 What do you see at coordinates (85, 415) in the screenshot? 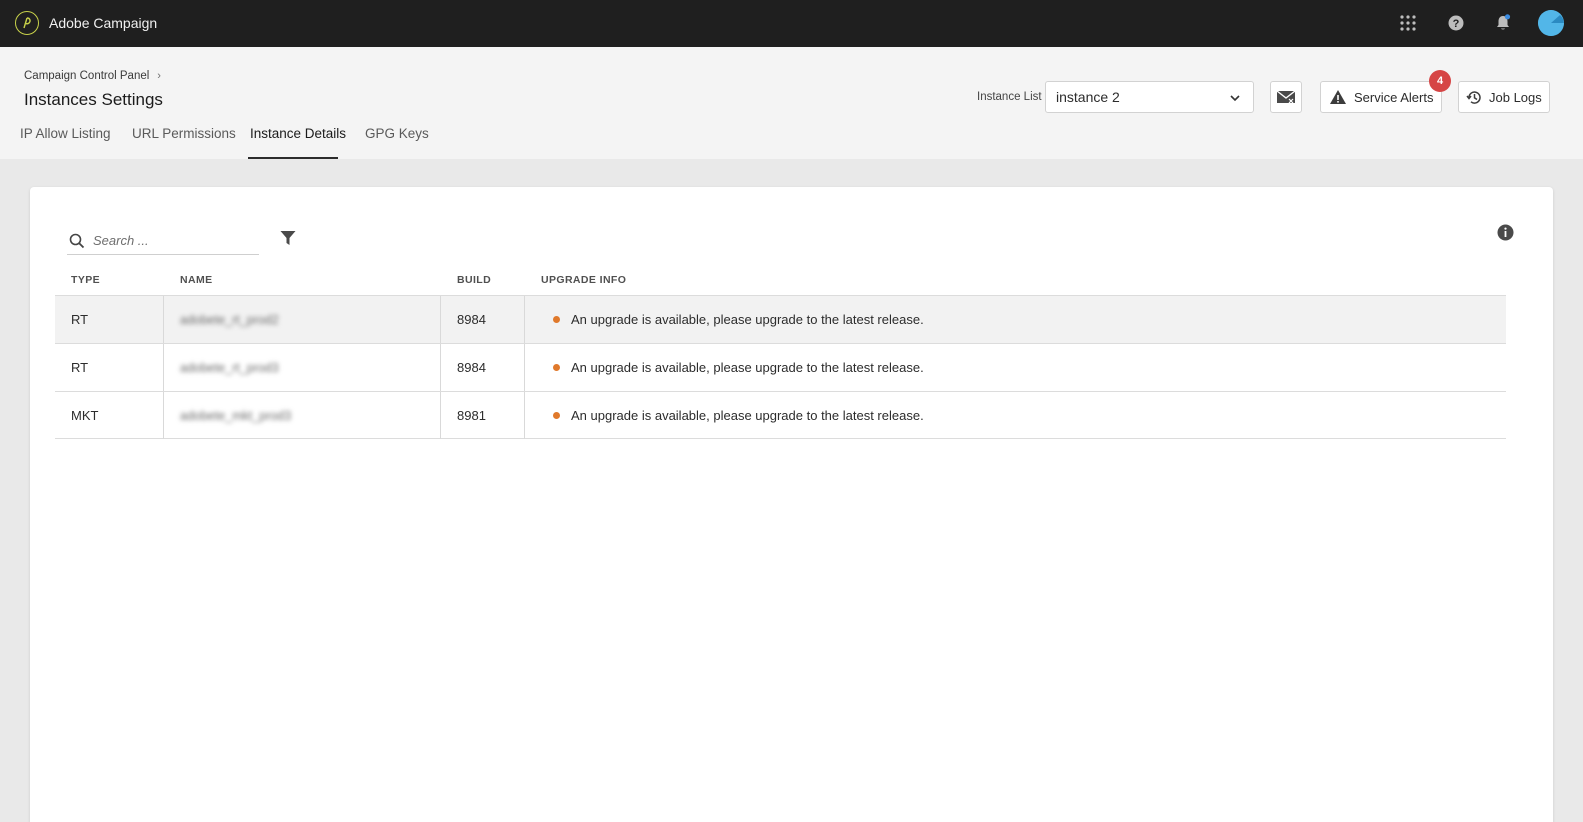
I see `cell-type: MKT` at bounding box center [85, 415].